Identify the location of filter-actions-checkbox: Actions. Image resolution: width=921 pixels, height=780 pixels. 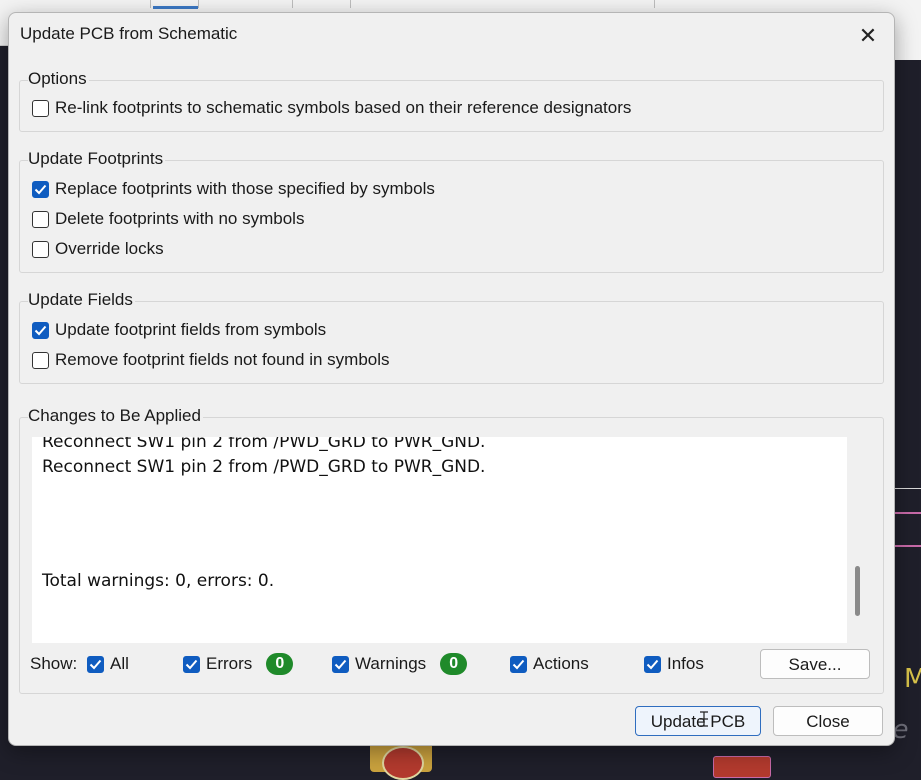
(549, 664).